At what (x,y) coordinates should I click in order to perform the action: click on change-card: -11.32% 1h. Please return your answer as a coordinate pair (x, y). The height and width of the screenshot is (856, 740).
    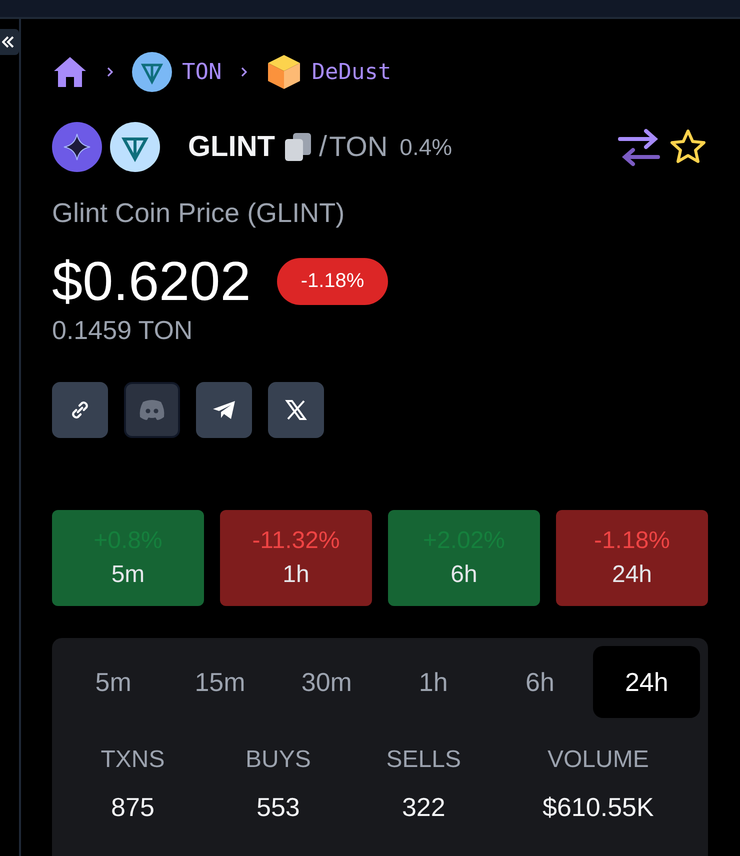
    Looking at the image, I should click on (296, 558).